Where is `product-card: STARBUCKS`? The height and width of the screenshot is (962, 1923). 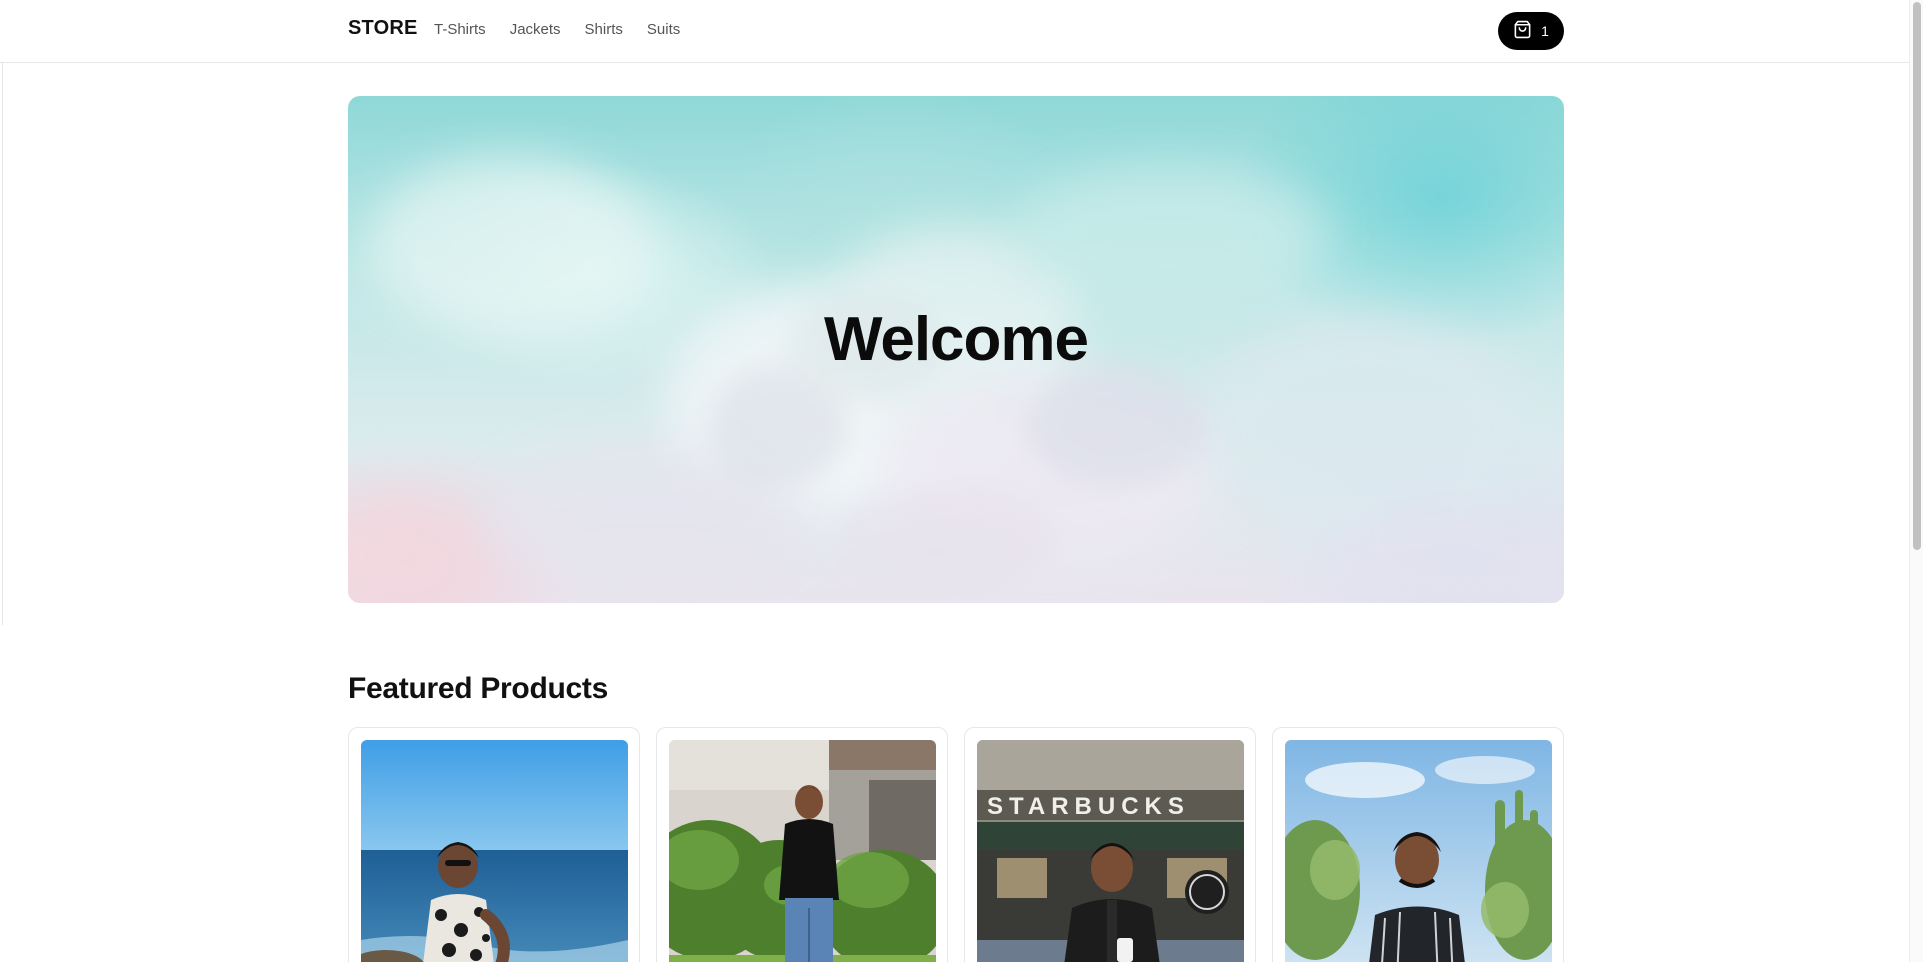
product-card: STARBUCKS is located at coordinates (1110, 844).